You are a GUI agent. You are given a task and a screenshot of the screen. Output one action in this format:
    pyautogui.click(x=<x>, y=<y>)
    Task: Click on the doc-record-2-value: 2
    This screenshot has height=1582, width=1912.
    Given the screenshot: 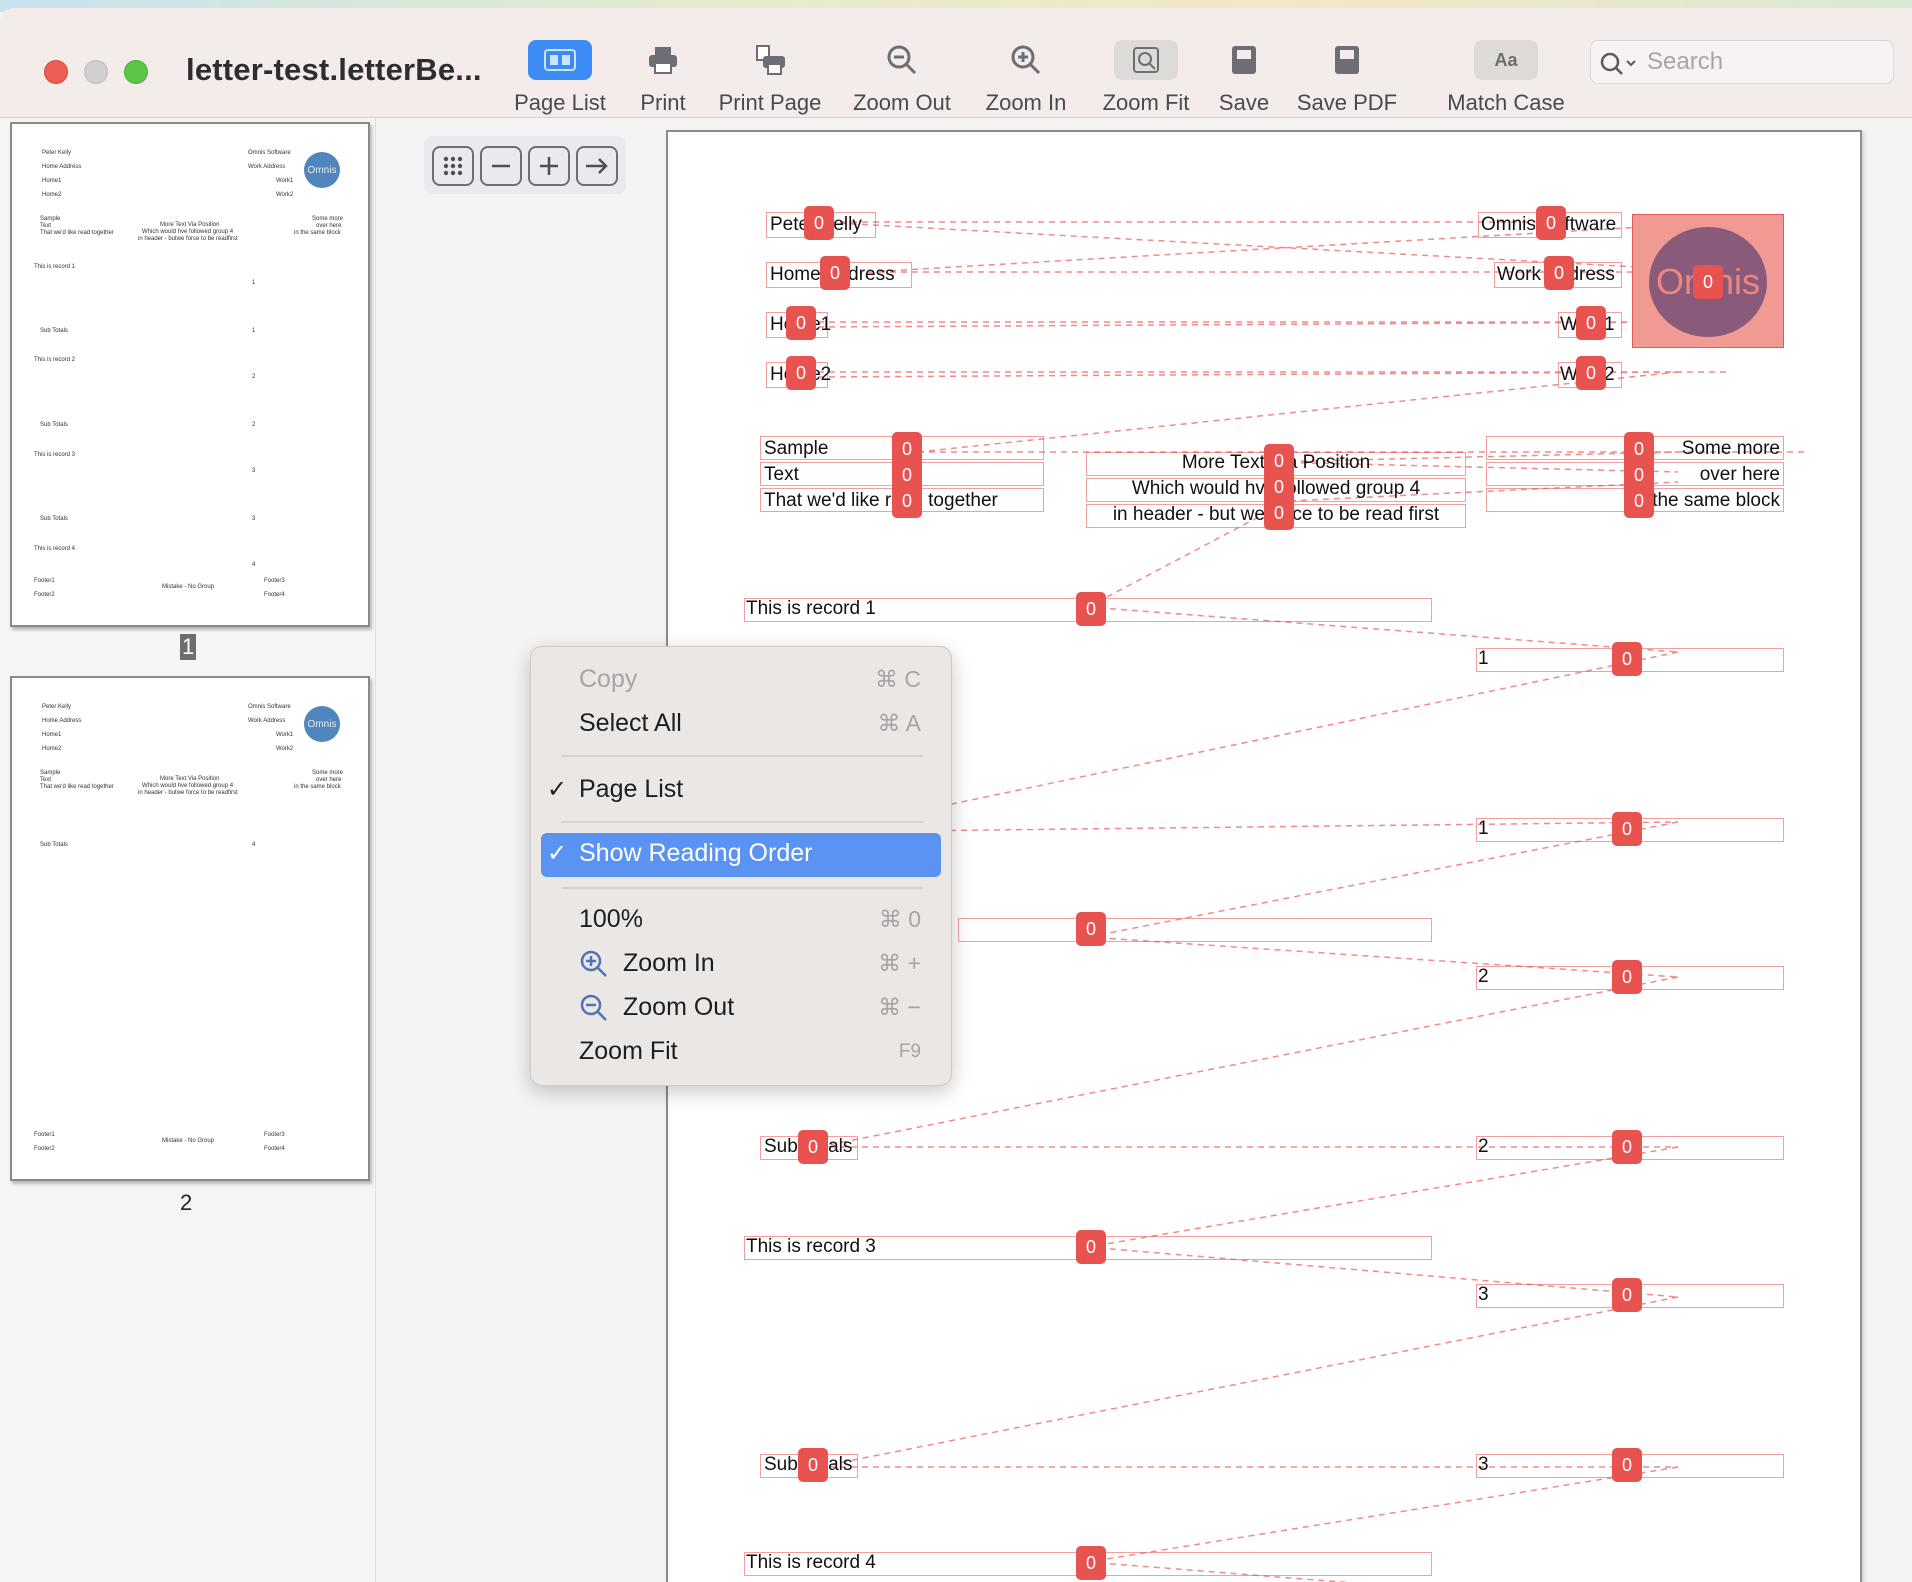 What is the action you would take?
    pyautogui.click(x=1483, y=977)
    